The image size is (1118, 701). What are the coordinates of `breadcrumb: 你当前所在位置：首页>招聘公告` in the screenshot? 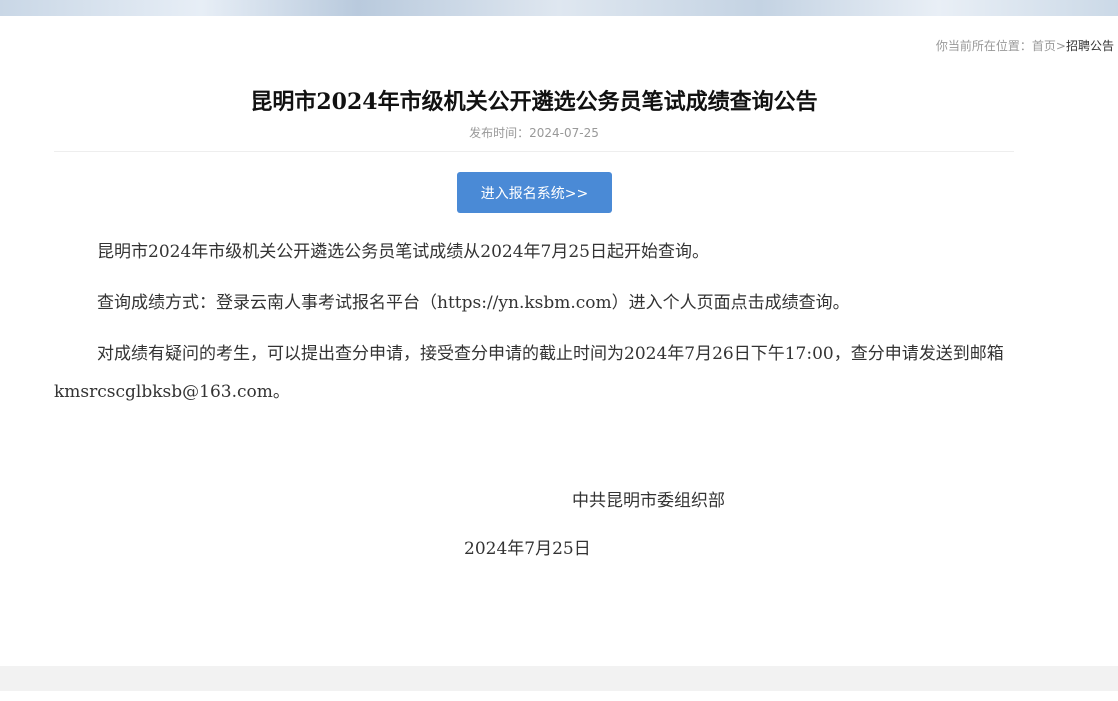 It's located at (1025, 45).